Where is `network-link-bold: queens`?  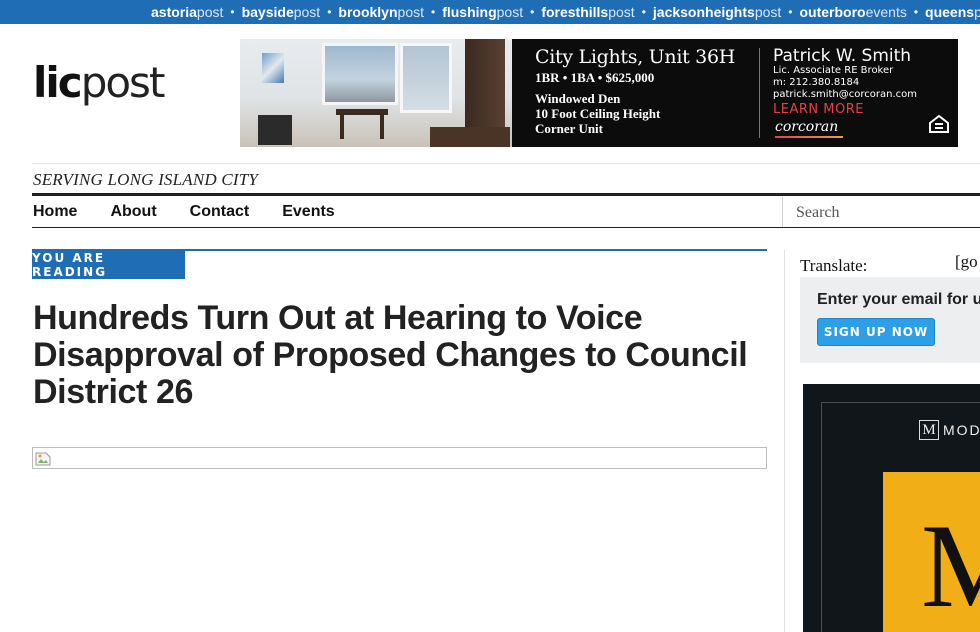
network-link-bold: queens is located at coordinates (950, 12).